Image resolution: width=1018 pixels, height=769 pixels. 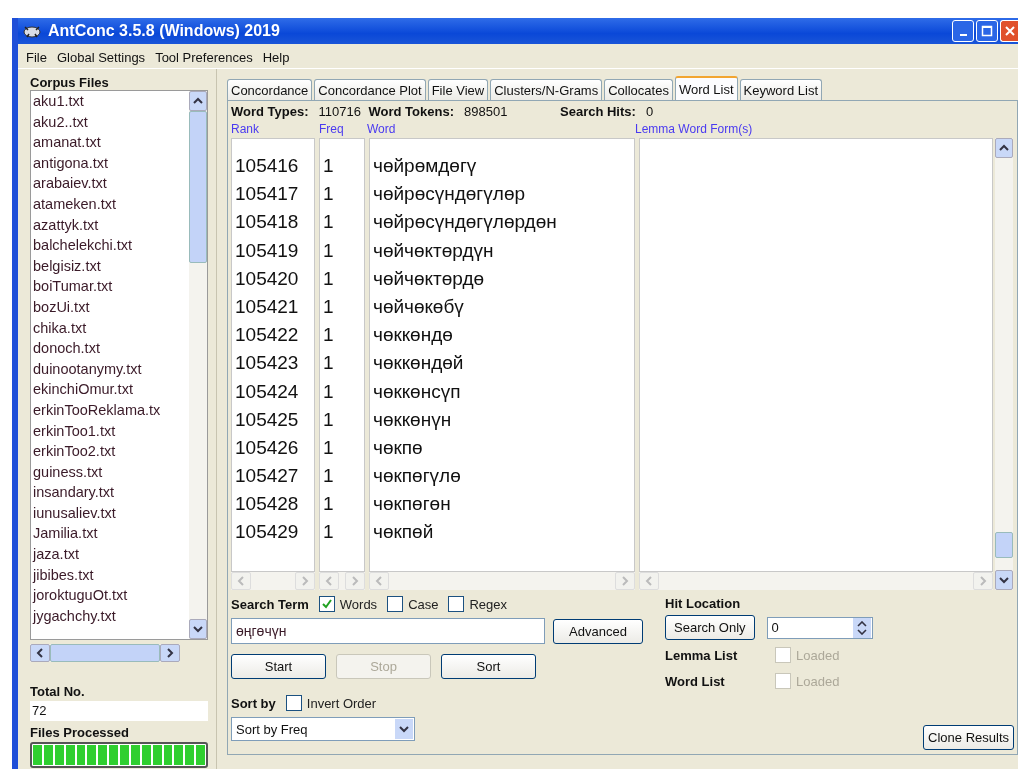 I want to click on advanced-button: Advanced, so click(x=598, y=631).